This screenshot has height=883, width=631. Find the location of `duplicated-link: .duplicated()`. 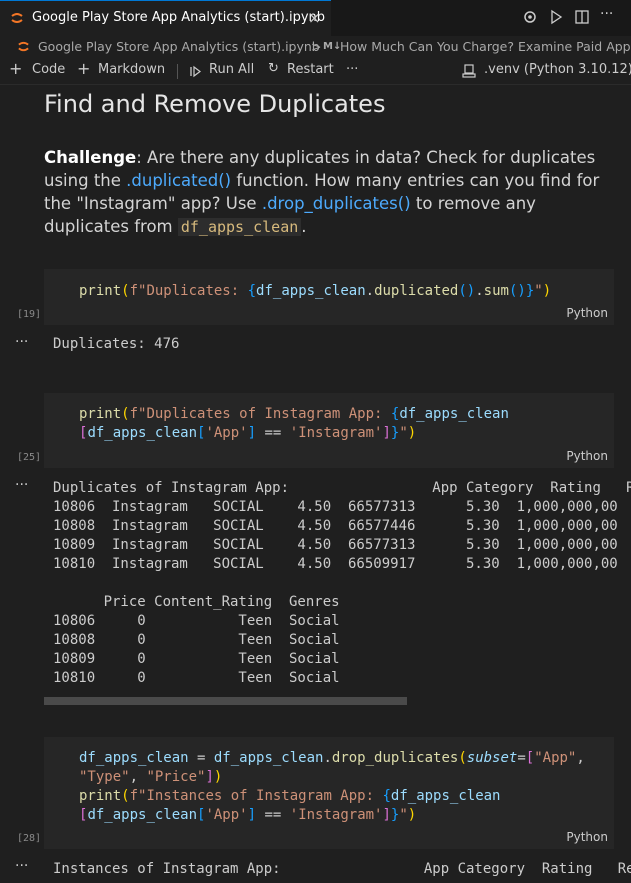

duplicated-link: .duplicated() is located at coordinates (178, 180).